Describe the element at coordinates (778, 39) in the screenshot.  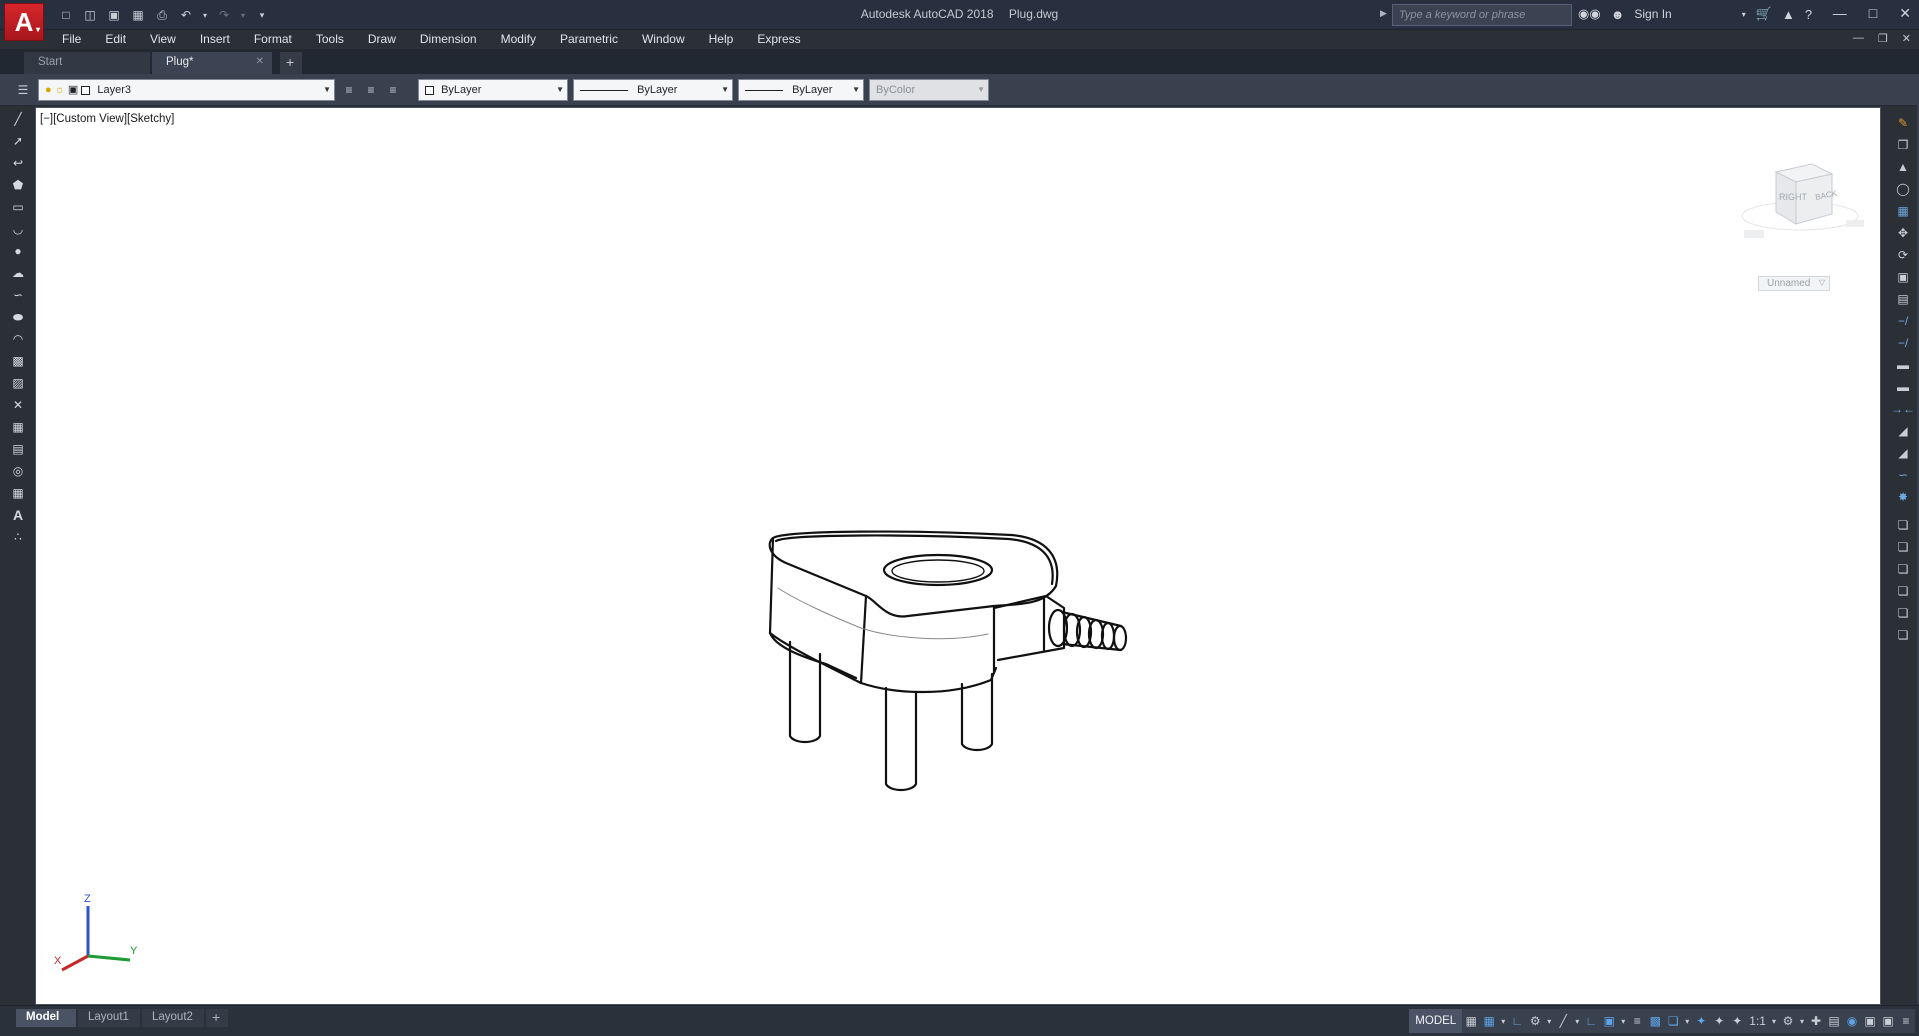
I see `menu-express: Express` at that location.